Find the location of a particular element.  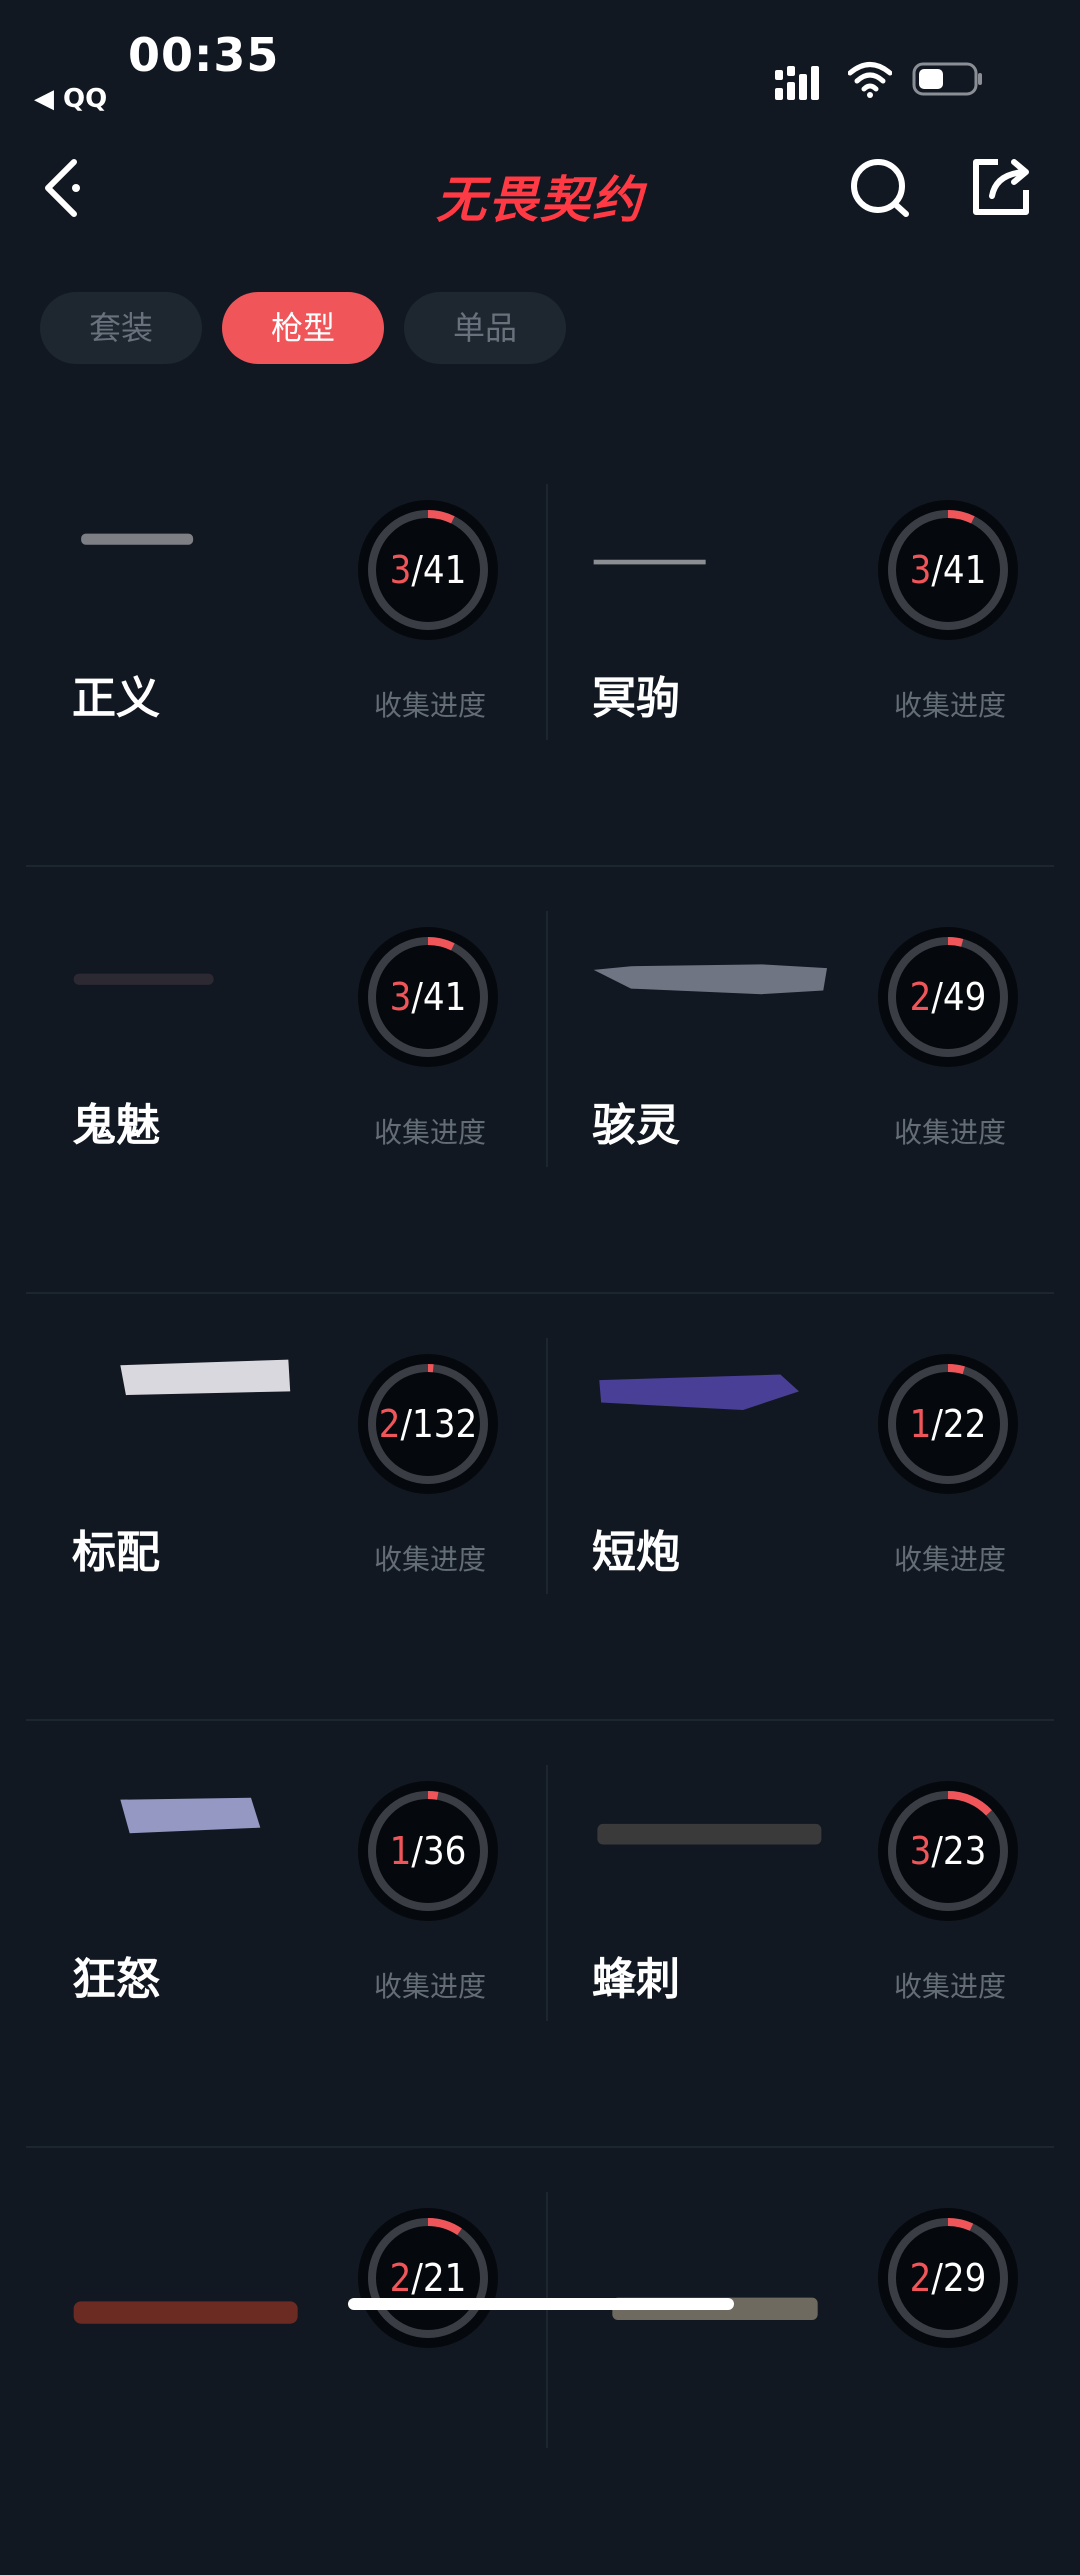

back-to-app-link: ◀ QQ is located at coordinates (70, 99).